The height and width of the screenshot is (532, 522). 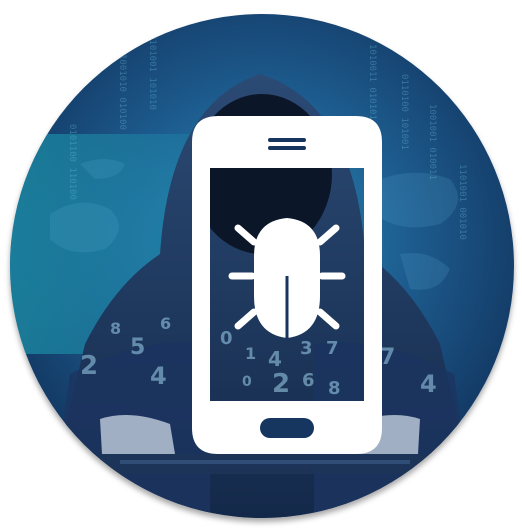 I want to click on svg-text: 5, so click(x=137, y=347).